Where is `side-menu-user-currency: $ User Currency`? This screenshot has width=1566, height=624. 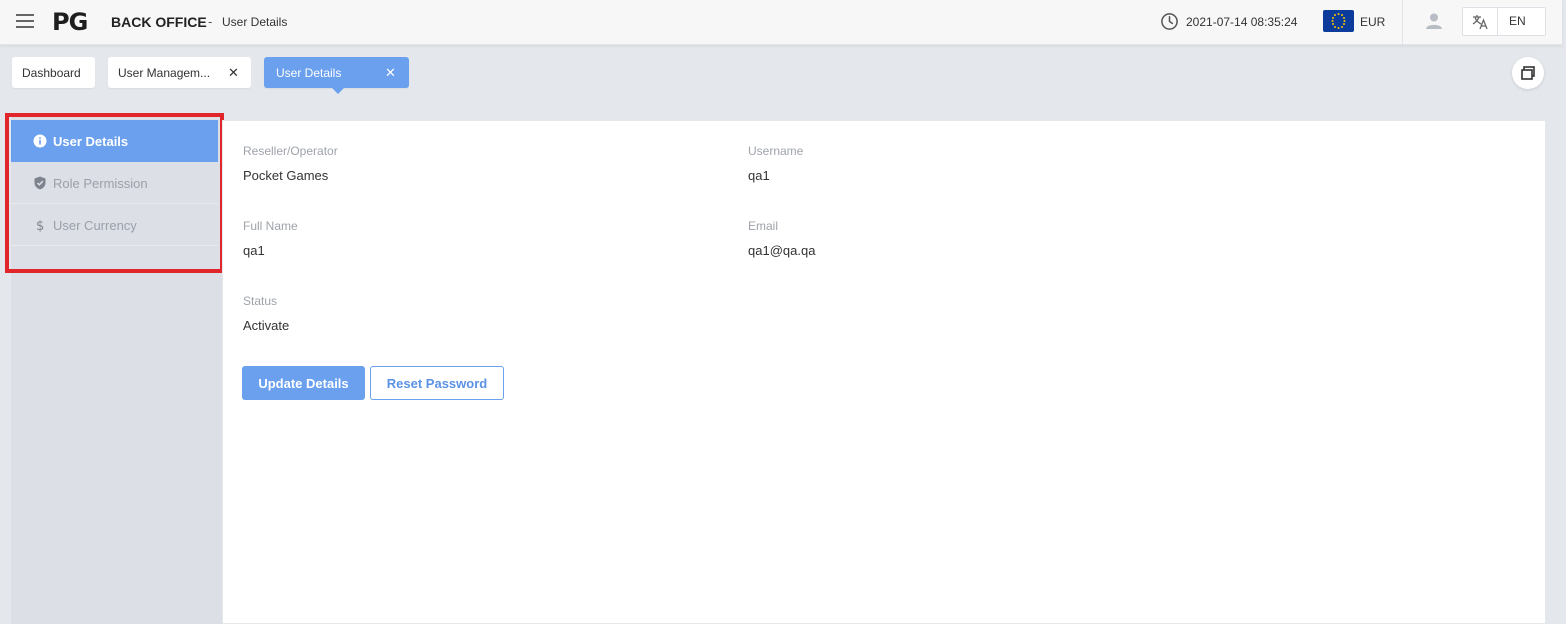 side-menu-user-currency: $ User Currency is located at coordinates (114, 225).